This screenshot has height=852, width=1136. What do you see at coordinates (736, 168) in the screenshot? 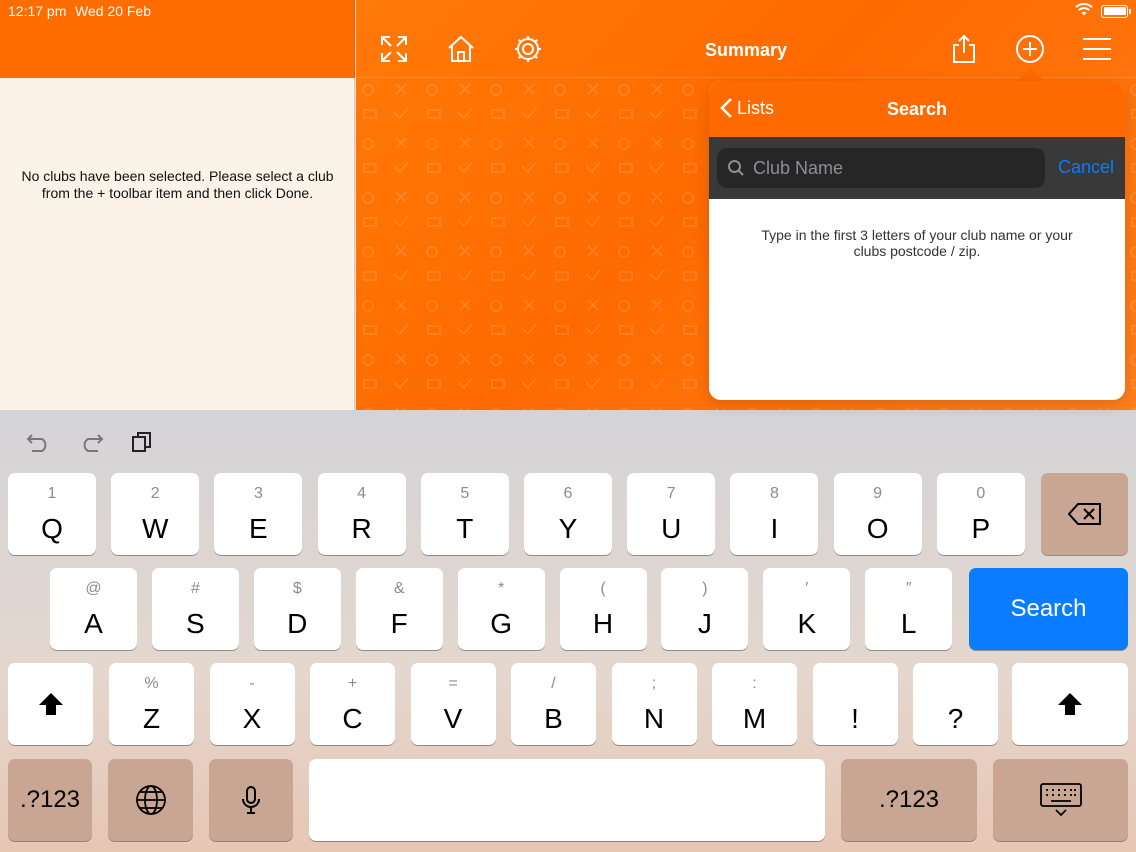
I see `search-icon` at bounding box center [736, 168].